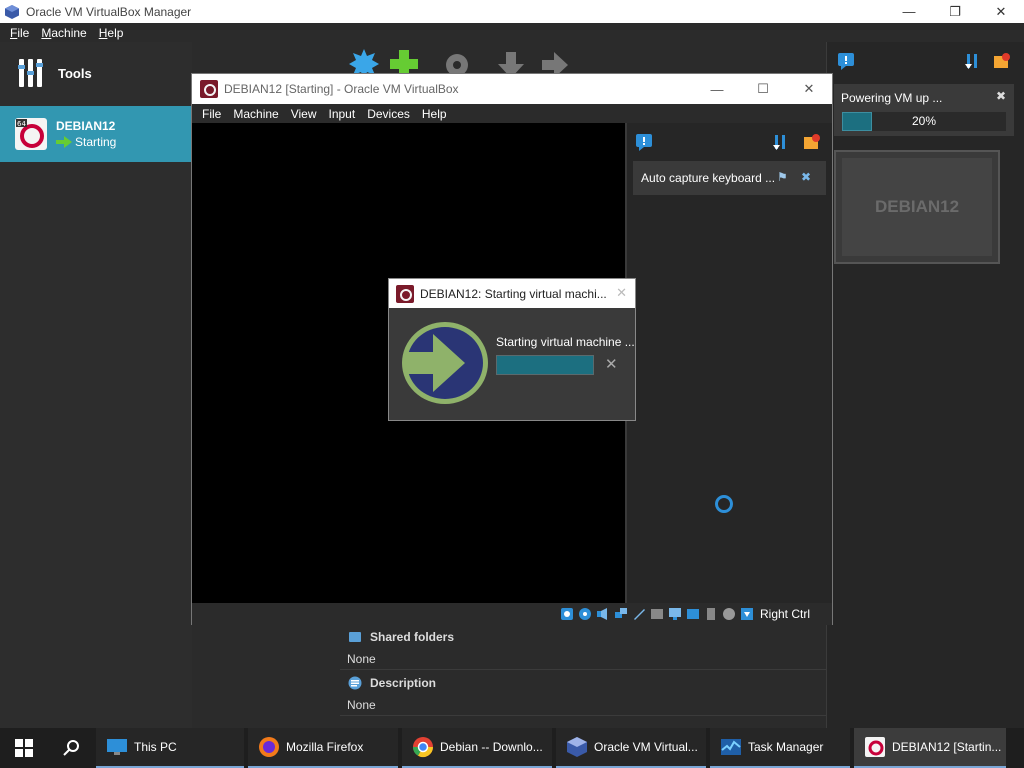 The height and width of the screenshot is (768, 1024). Describe the element at coordinates (806, 177) in the screenshot. I see `notification-close-icon: ✖` at that location.